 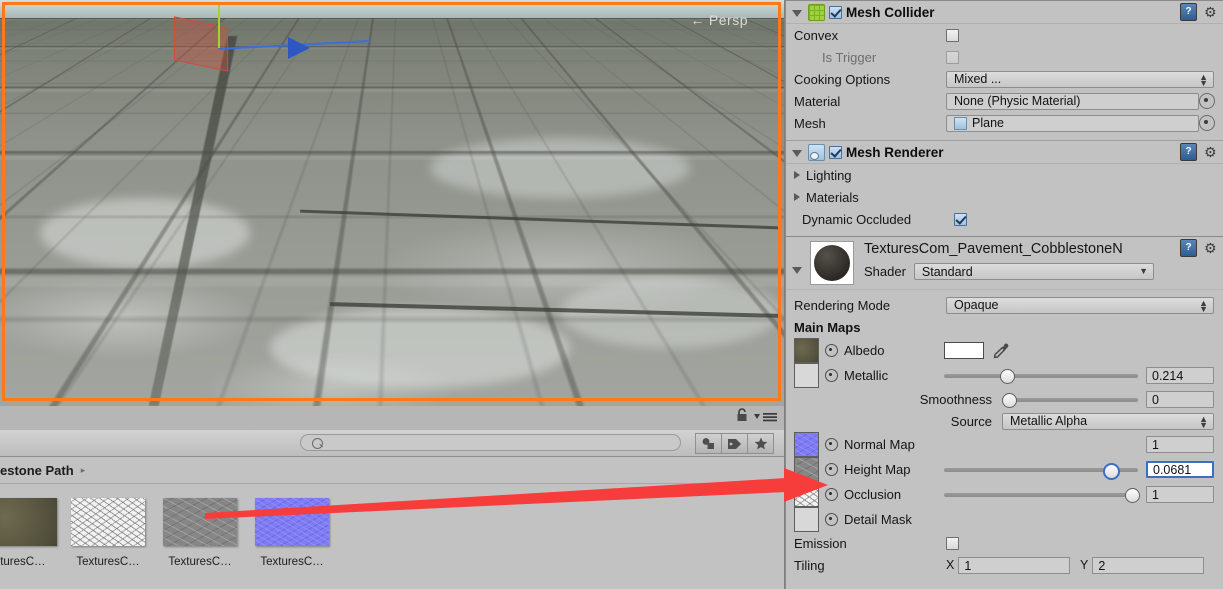 What do you see at coordinates (392, 470) in the screenshot?
I see `breadcrumb: estone Path ▸` at bounding box center [392, 470].